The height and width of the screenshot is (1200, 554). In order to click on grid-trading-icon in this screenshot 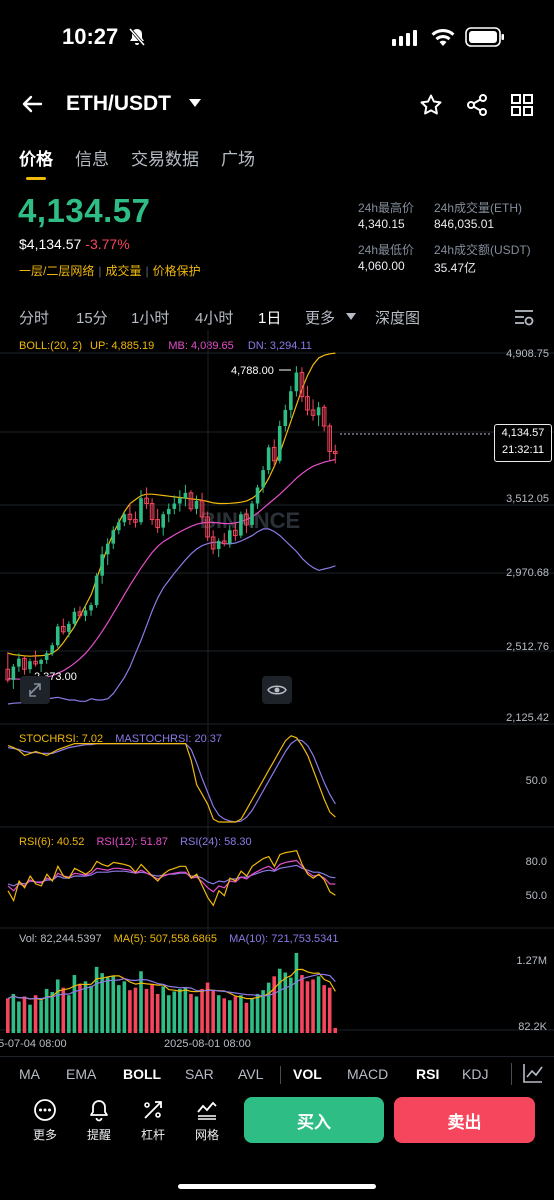, I will do `click(207, 1110)`.